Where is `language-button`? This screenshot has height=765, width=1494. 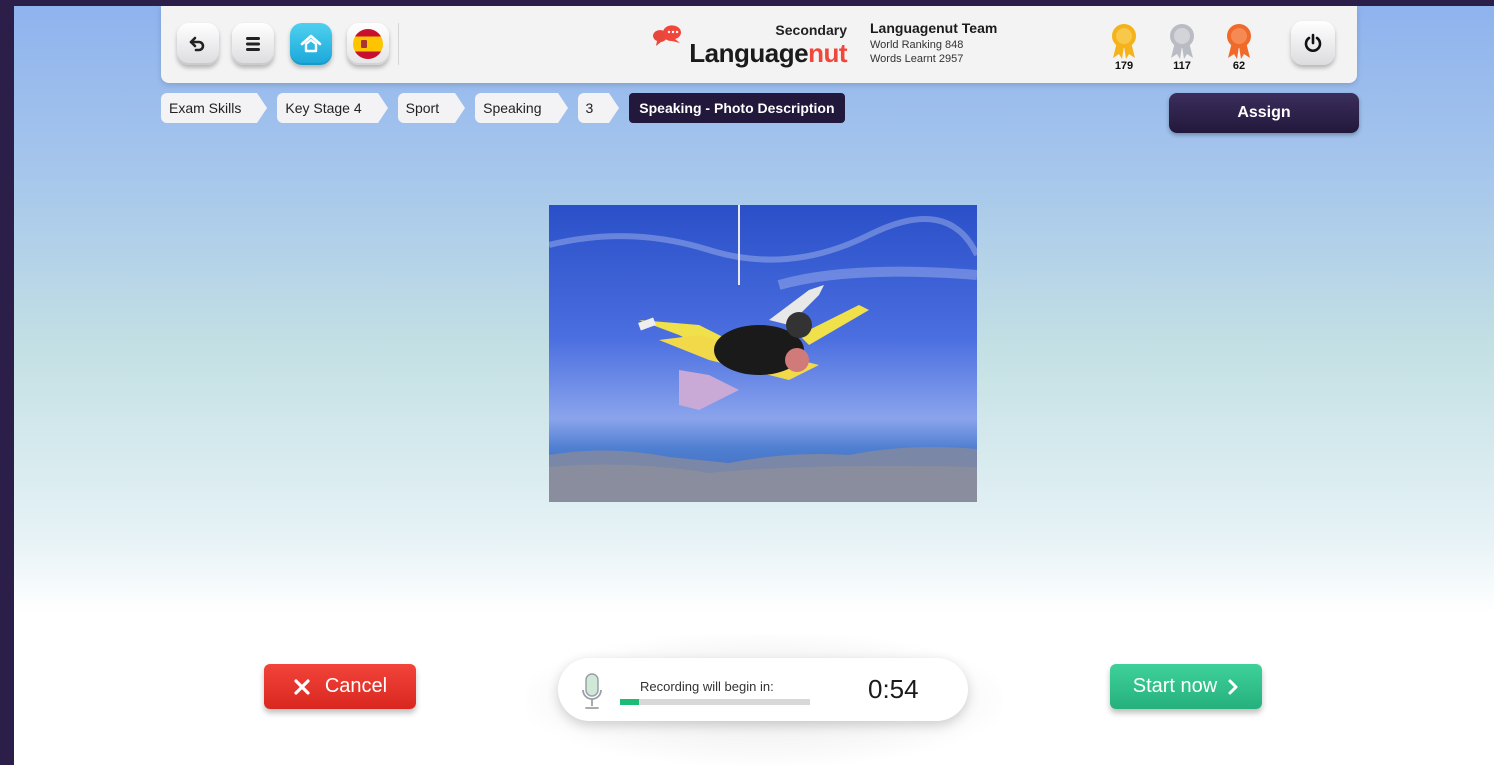 language-button is located at coordinates (368, 44).